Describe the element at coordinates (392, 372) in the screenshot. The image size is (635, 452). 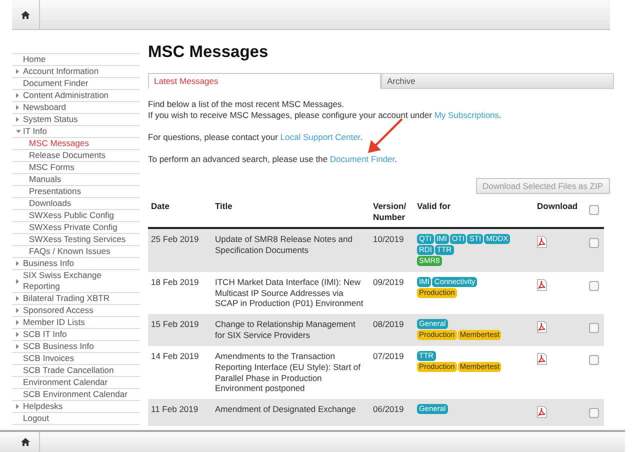
I see `version-cell: 07/2019` at that location.